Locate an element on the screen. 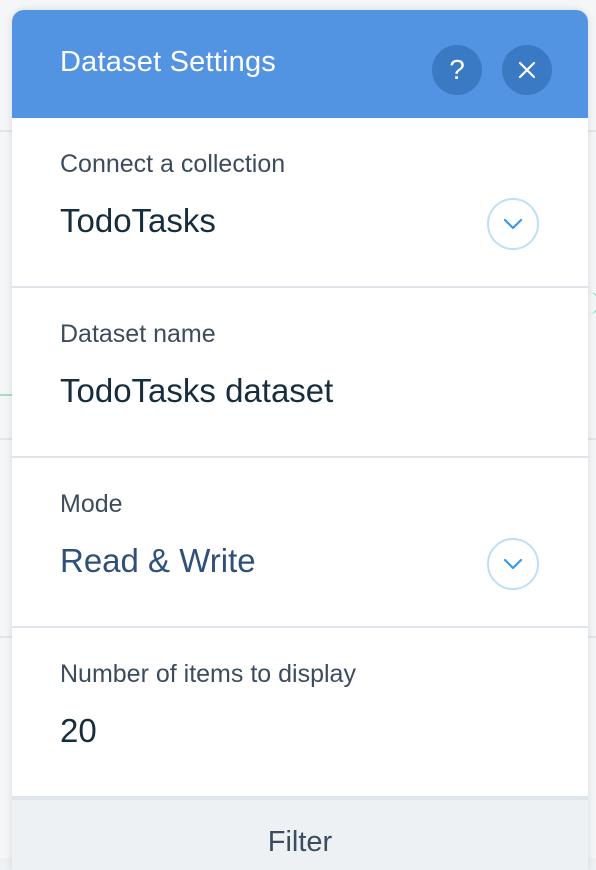 The height and width of the screenshot is (870, 596). mode-dropdown-button is located at coordinates (513, 564).